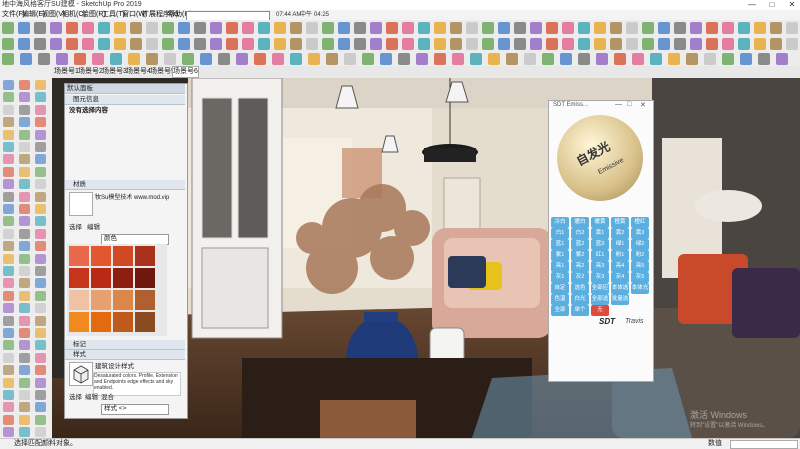 Image resolution: width=800 pixels, height=449 pixels. I want to click on emissive-preset-button: 蓝3, so click(600, 244).